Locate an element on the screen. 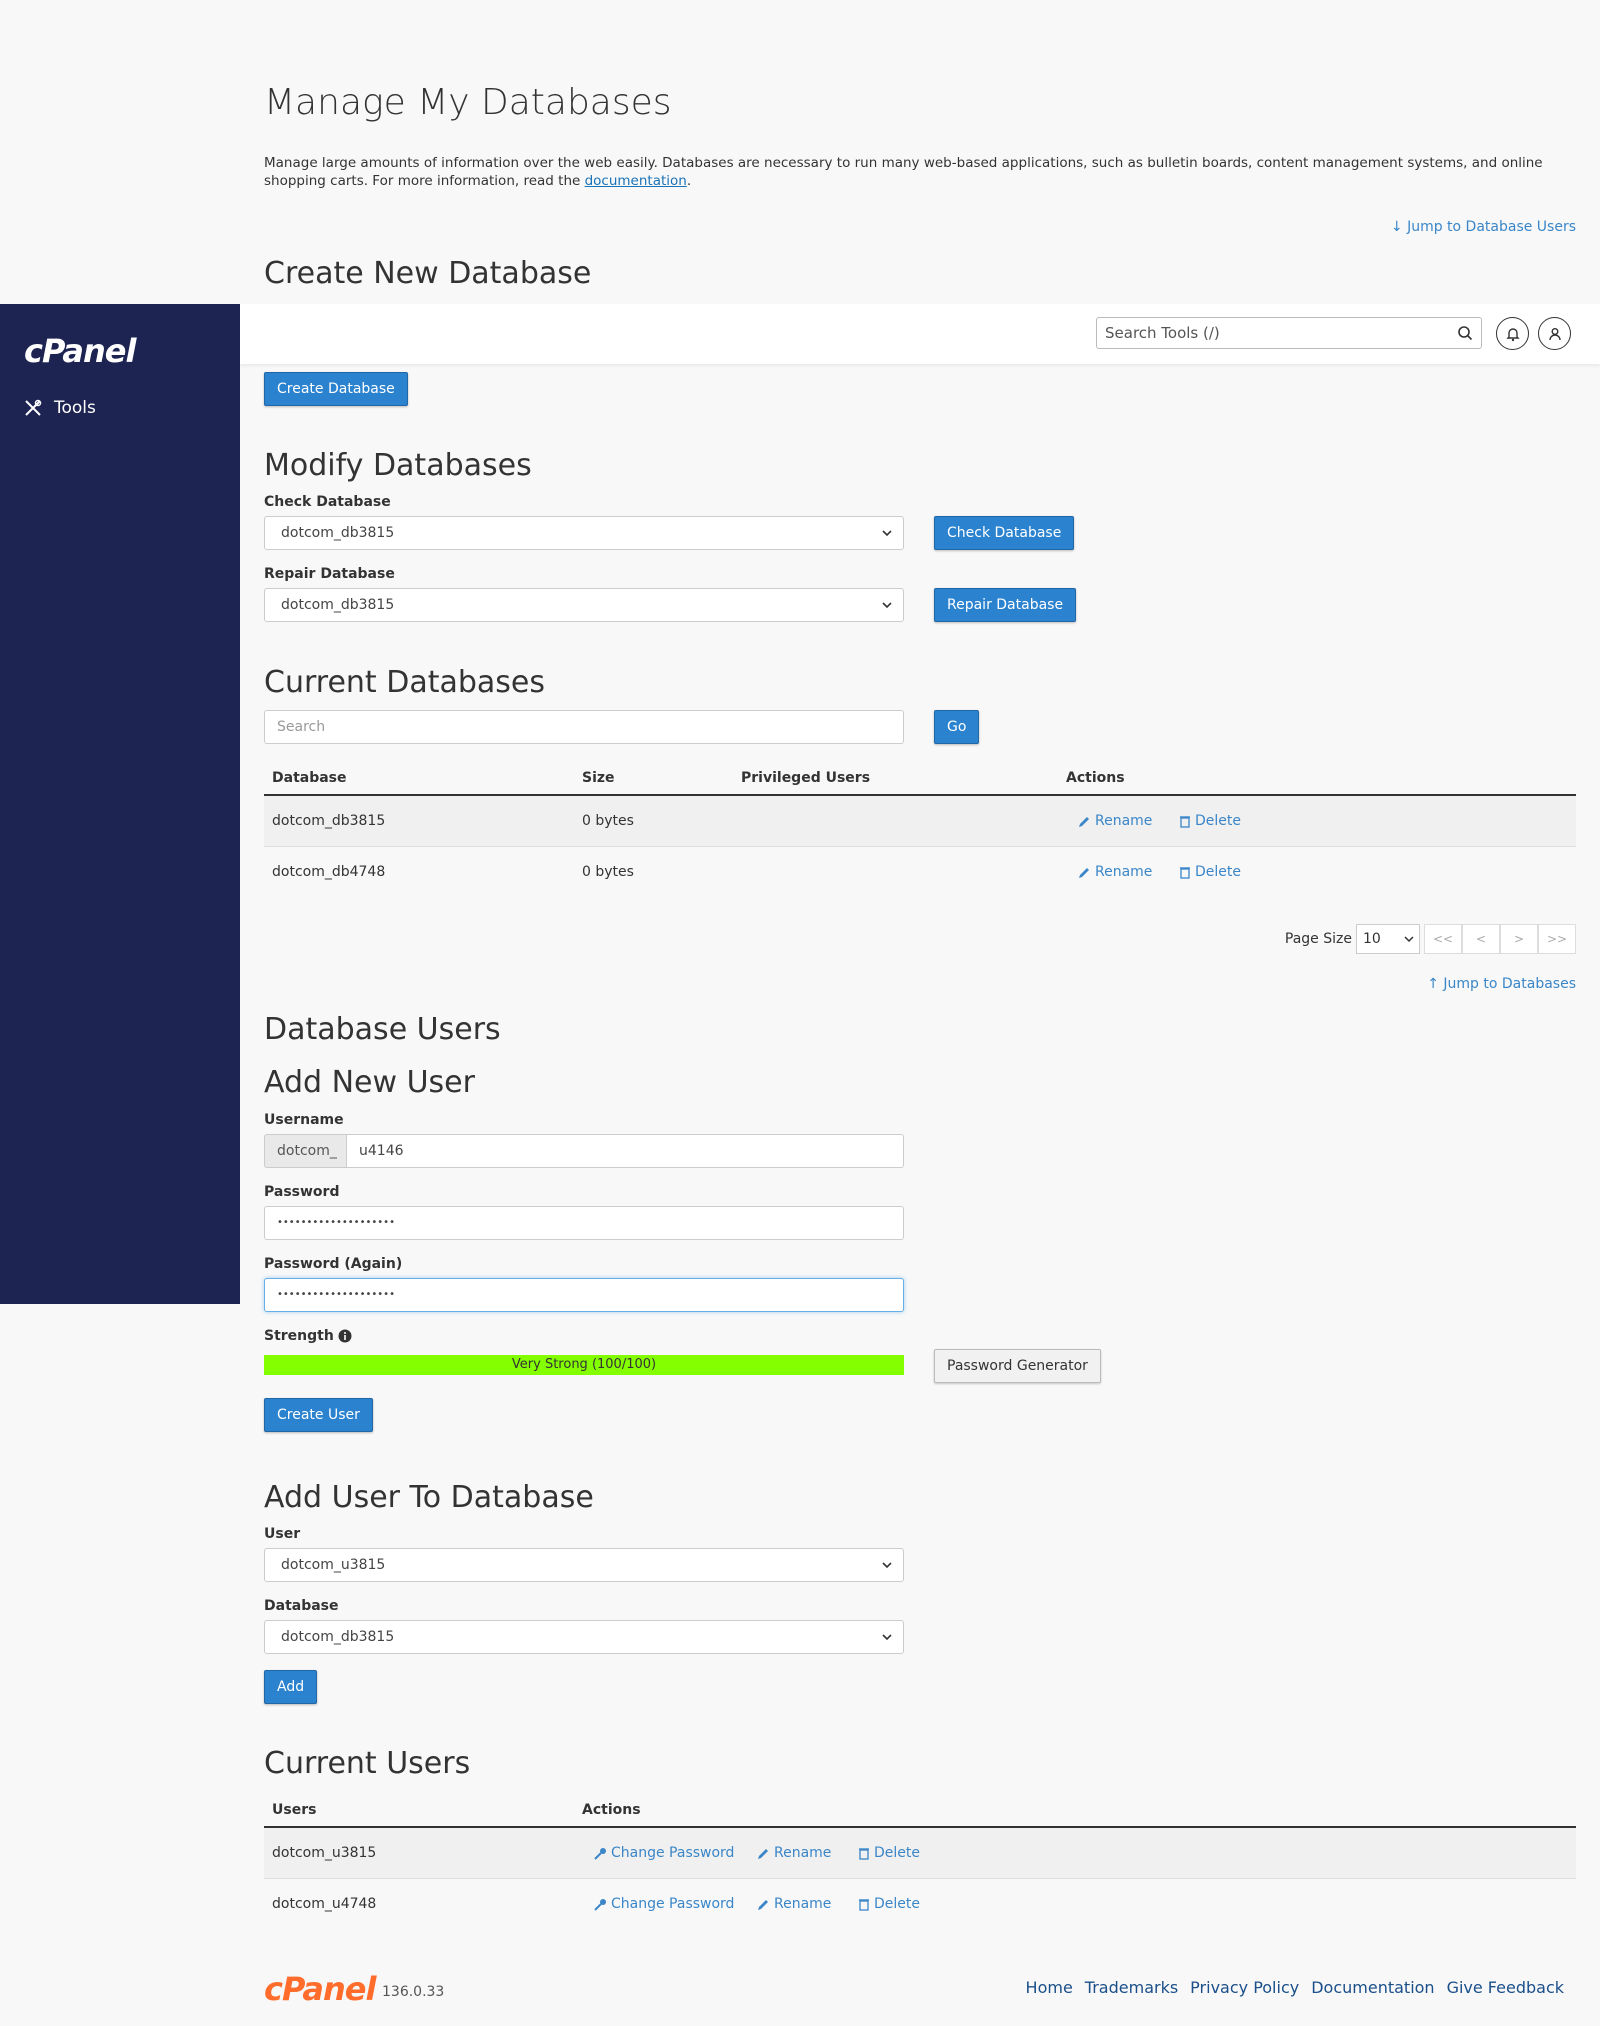 The height and width of the screenshot is (2026, 1600). table-row: dotcom_db3815 0 bytes Rename Delete is located at coordinates (920, 821).